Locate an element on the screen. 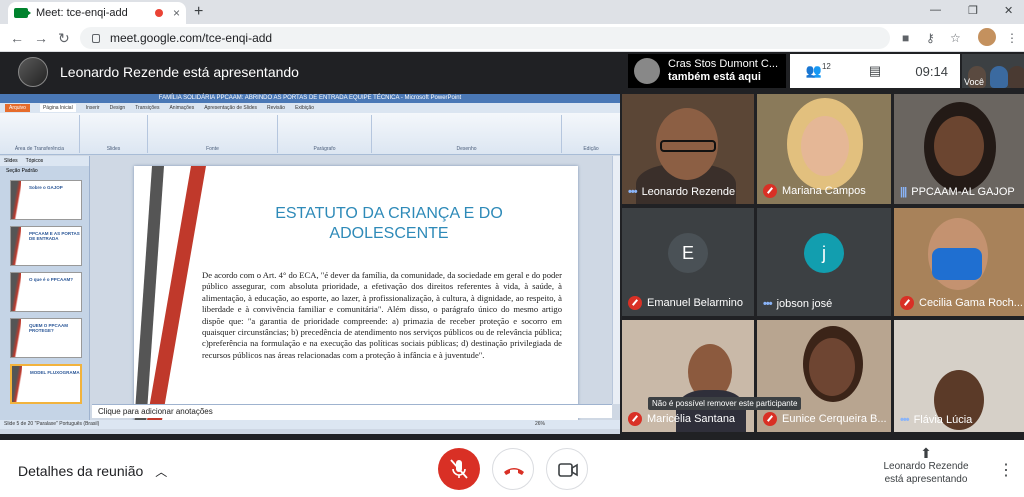 The height and width of the screenshot is (497, 1024). mic-toggle-button is located at coordinates (459, 469).